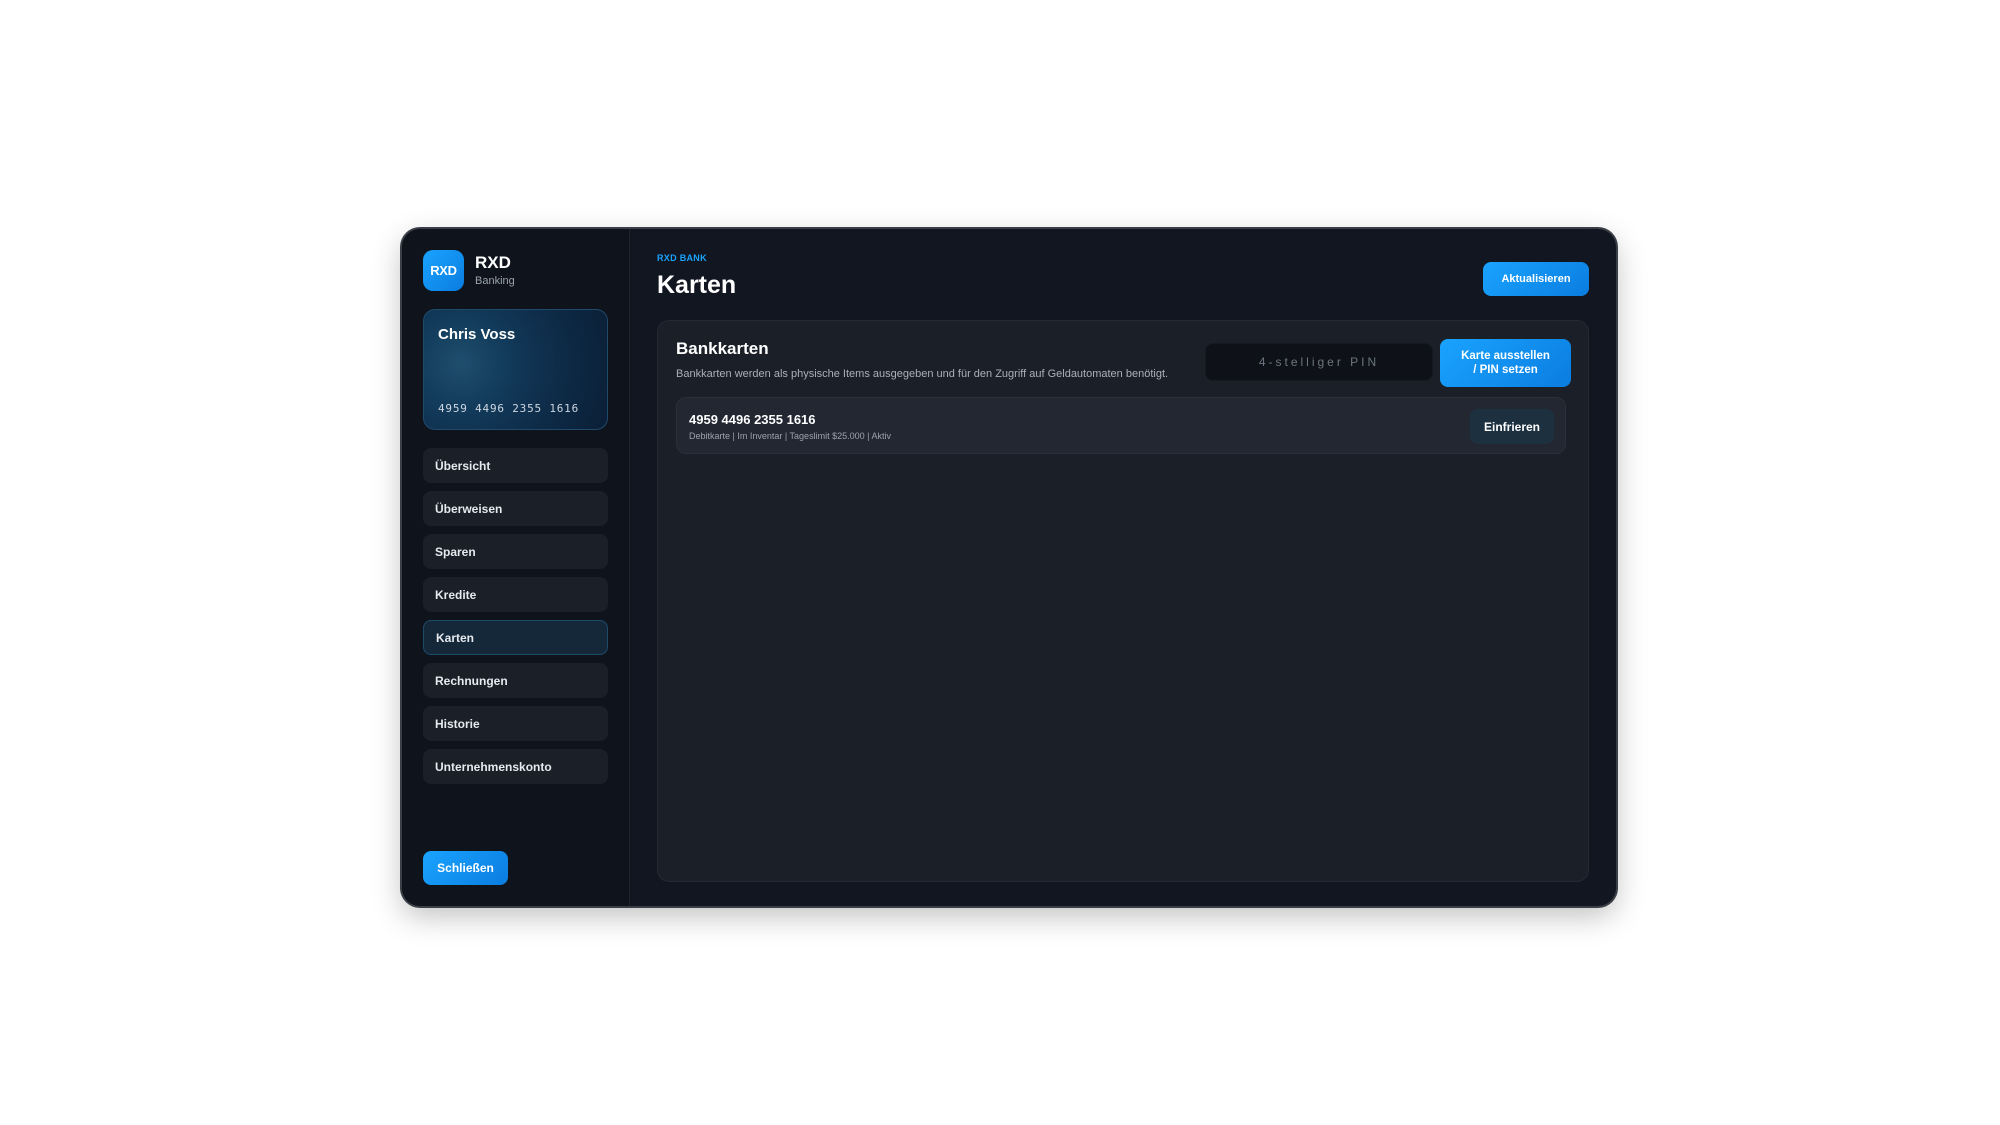  What do you see at coordinates (515, 465) in the screenshot?
I see `sidebar-item-uebersicht: Übersicht` at bounding box center [515, 465].